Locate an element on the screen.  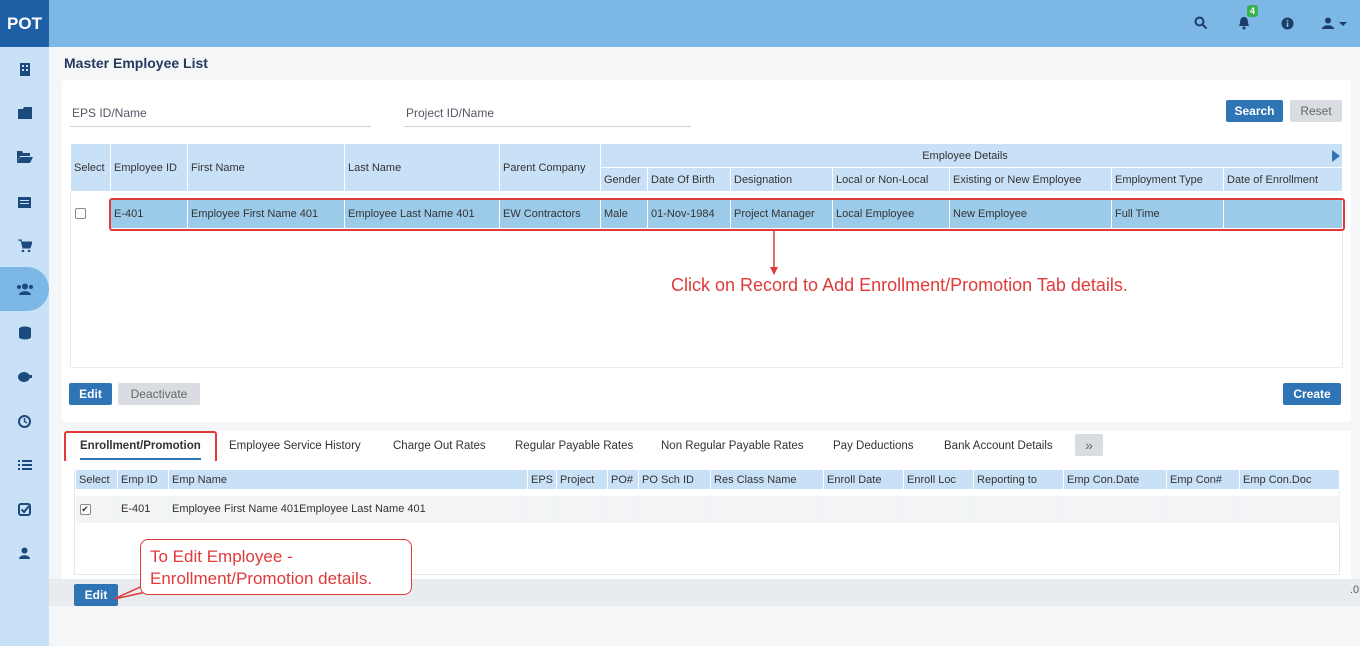
reset-button: Reset is located at coordinates (1316, 111).